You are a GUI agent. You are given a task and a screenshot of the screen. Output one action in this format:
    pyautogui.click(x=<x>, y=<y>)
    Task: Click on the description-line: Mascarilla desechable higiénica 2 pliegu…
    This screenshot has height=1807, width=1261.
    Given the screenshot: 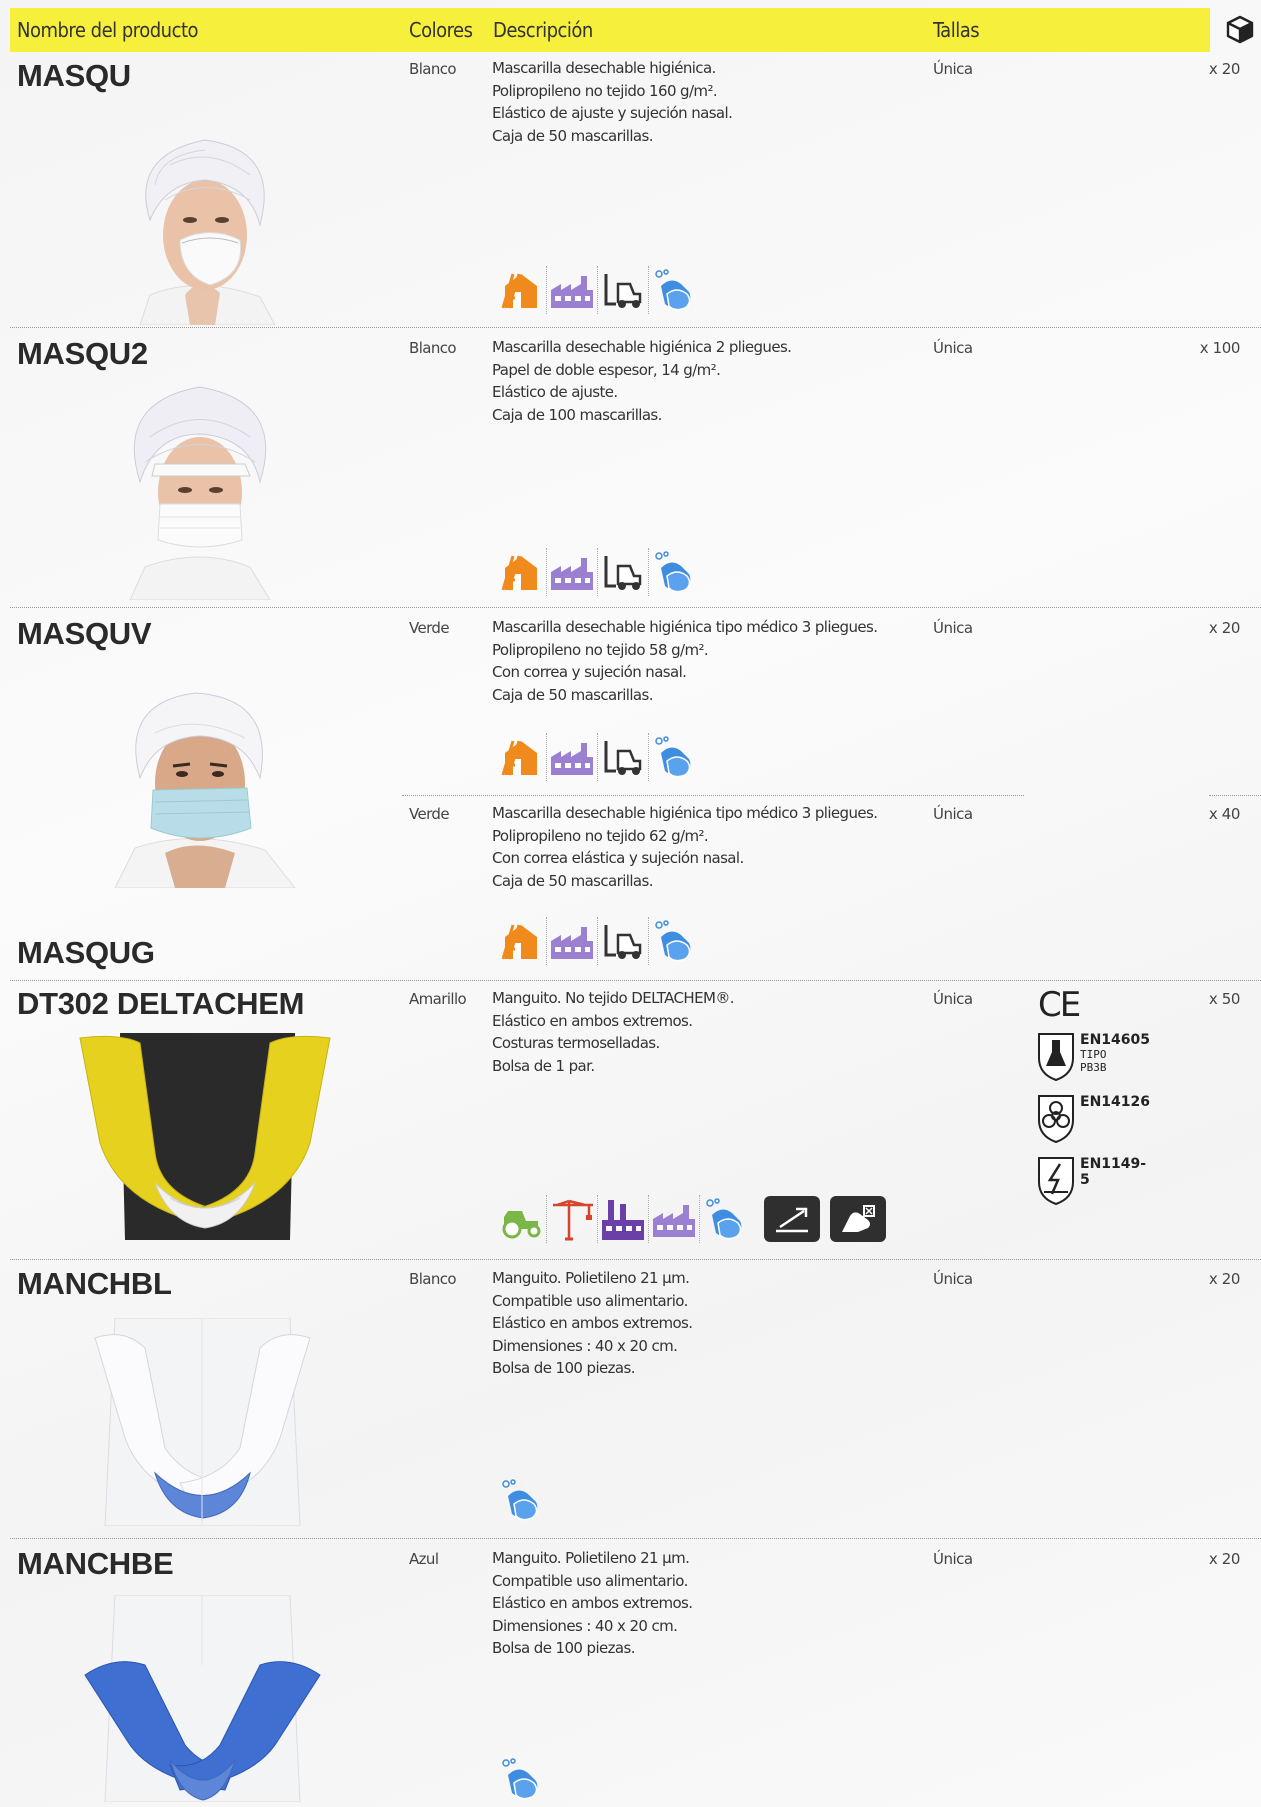 What is the action you would take?
    pyautogui.click(x=642, y=347)
    